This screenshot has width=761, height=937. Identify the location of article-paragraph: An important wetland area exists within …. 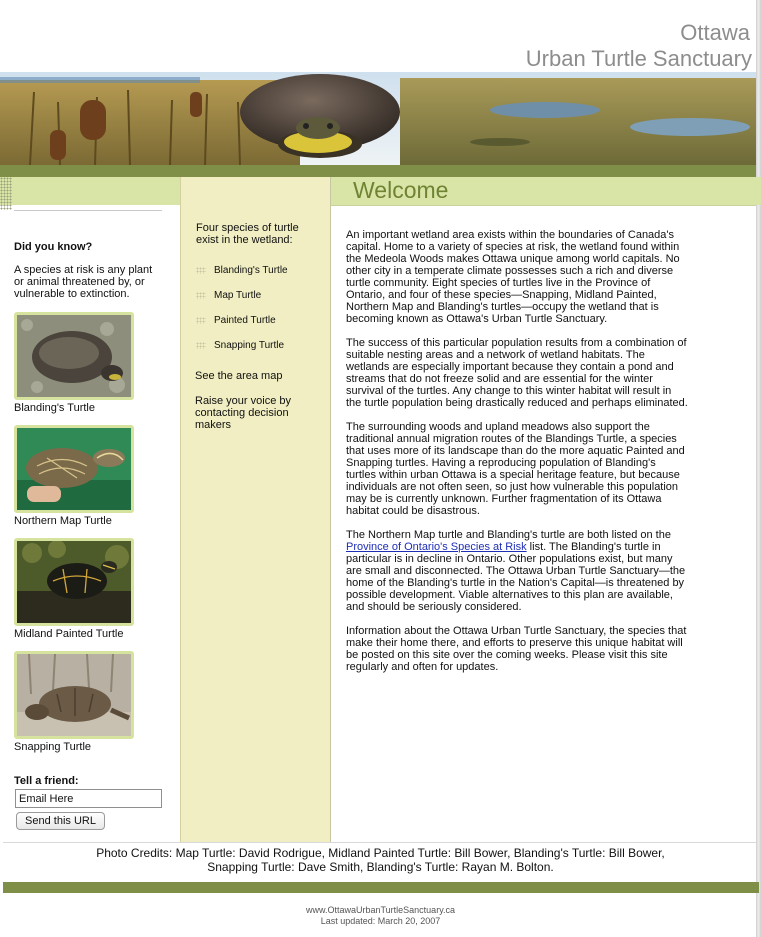
(513, 277).